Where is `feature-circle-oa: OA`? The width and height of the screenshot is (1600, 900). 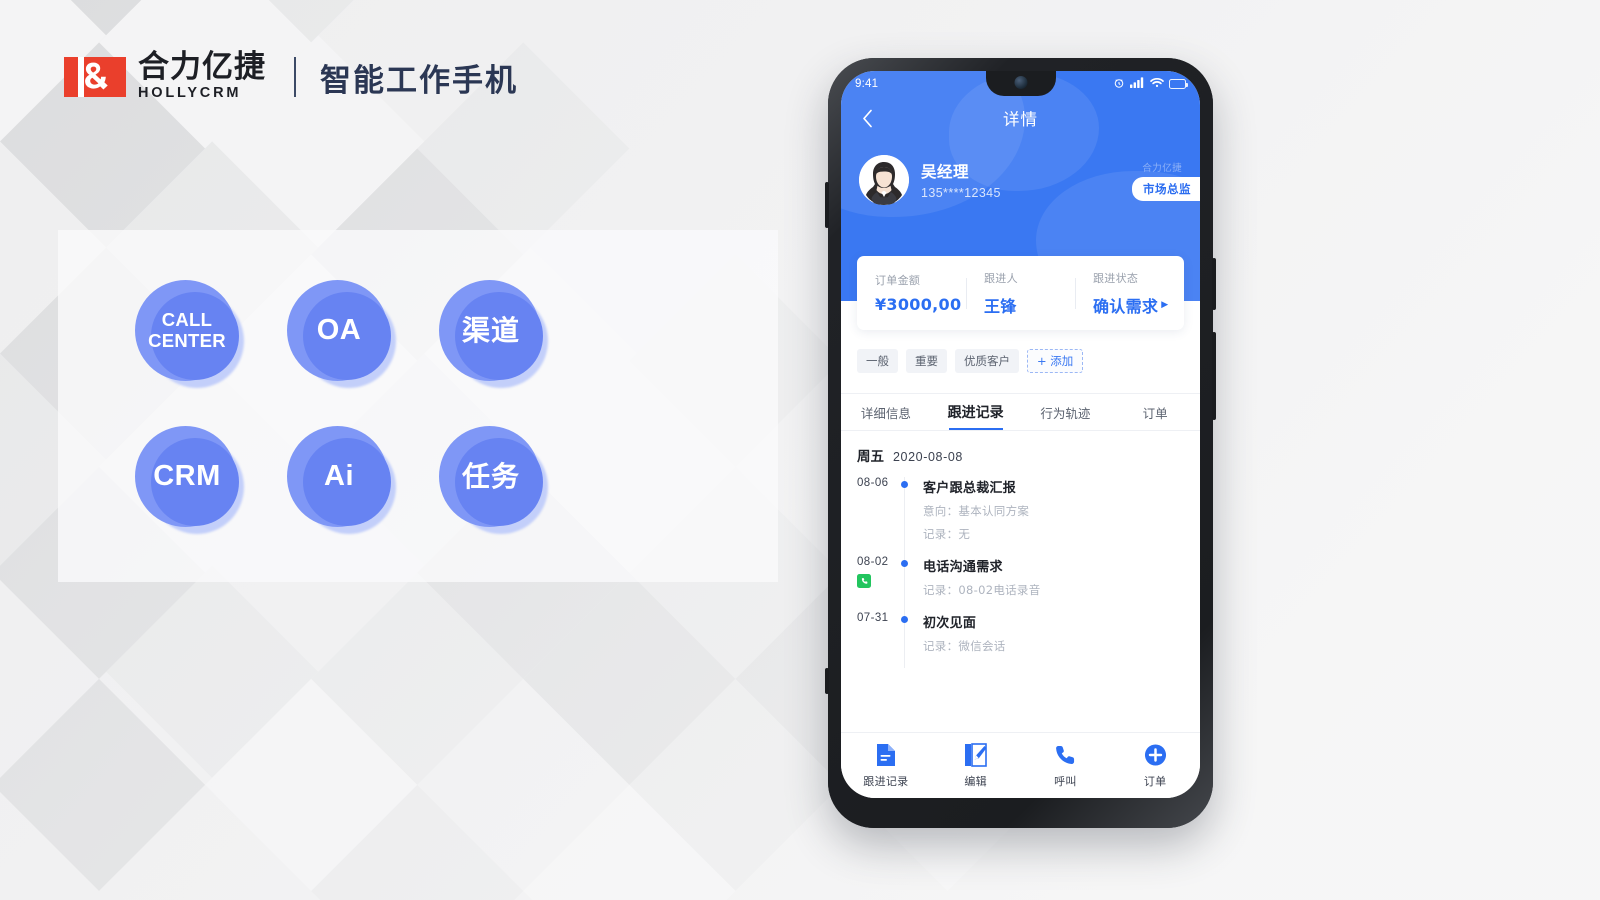
feature-circle-oa: OA is located at coordinates (356, 333).